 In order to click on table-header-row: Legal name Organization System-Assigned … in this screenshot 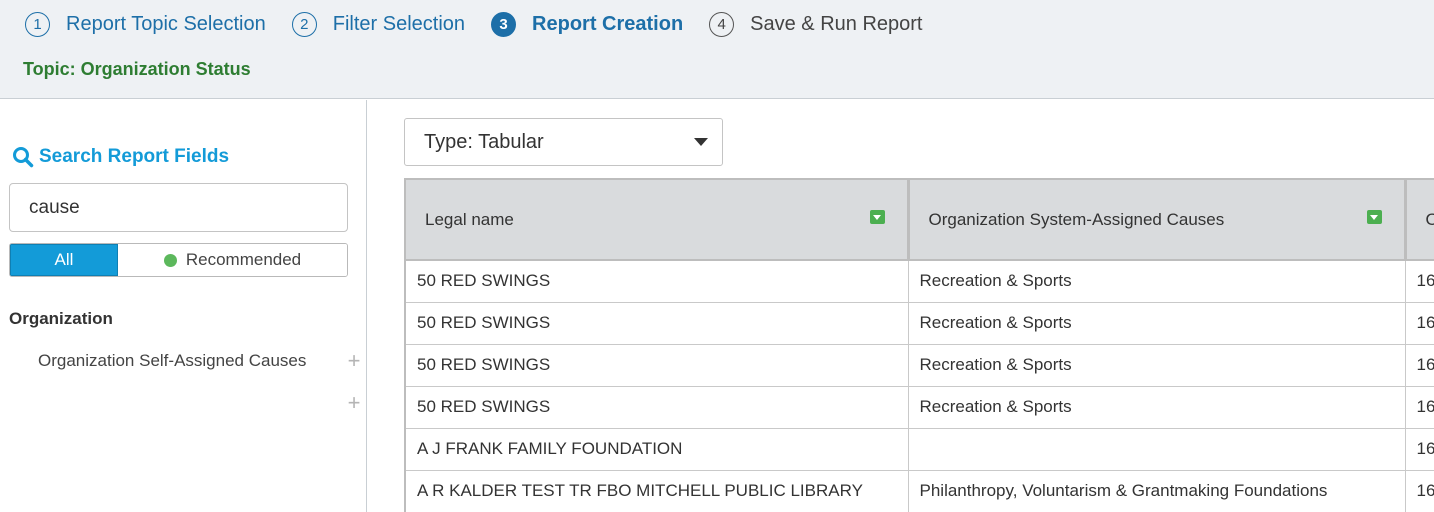, I will do `click(920, 220)`.